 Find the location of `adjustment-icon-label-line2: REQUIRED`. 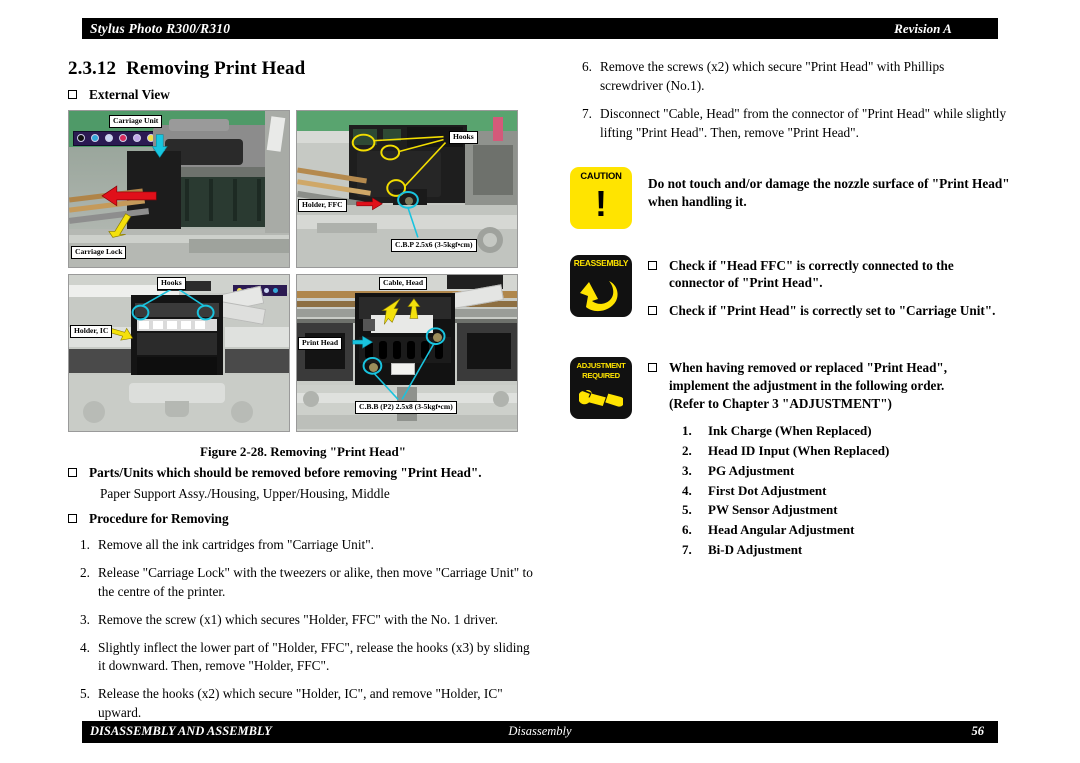

adjustment-icon-label-line2: REQUIRED is located at coordinates (601, 375).